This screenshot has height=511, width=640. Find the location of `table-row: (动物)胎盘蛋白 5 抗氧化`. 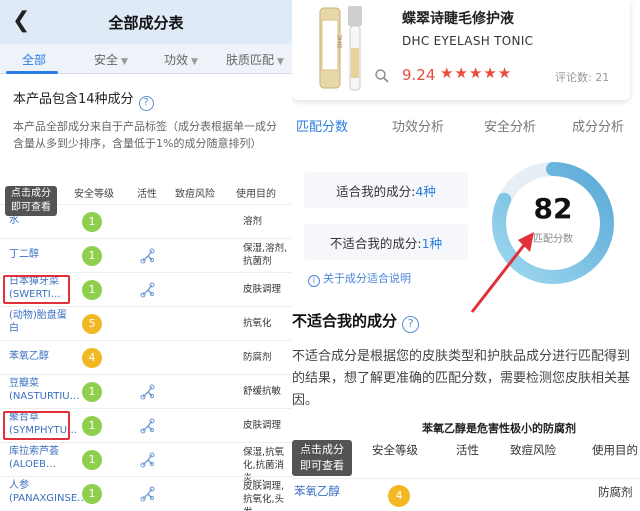

table-row: (动物)胎盘蛋白 5 抗氧化 is located at coordinates (146, 323).